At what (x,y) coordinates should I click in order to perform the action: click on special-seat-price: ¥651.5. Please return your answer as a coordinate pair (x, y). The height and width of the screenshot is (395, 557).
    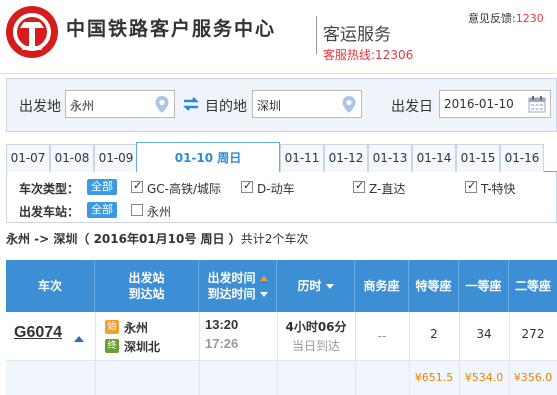
    Looking at the image, I should click on (434, 377).